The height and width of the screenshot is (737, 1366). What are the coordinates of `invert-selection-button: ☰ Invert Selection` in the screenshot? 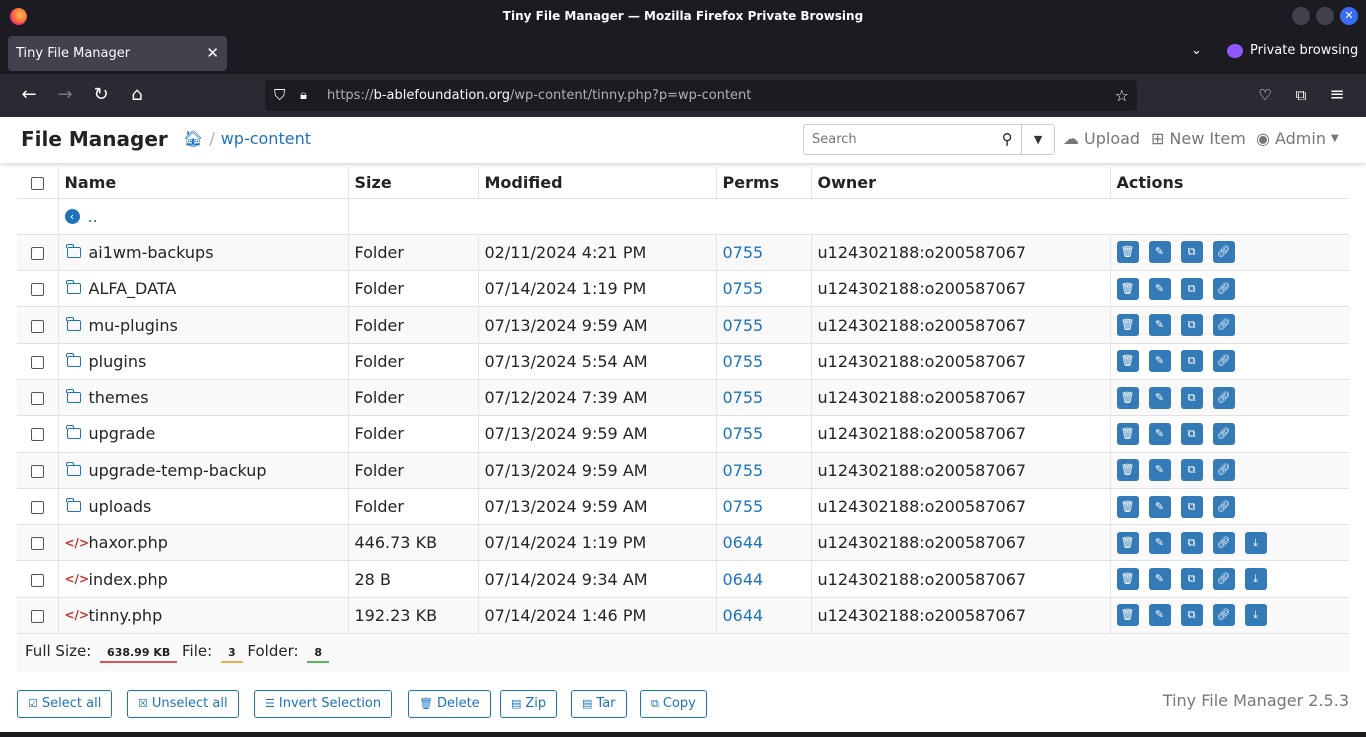 It's located at (323, 704).